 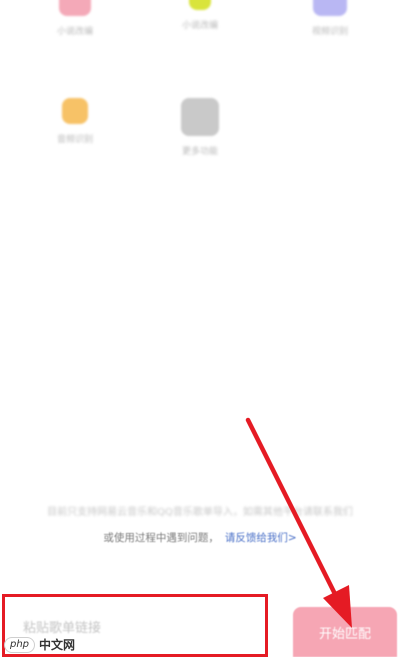 I want to click on app-tile-3: 视频识别, so click(x=330, y=18).